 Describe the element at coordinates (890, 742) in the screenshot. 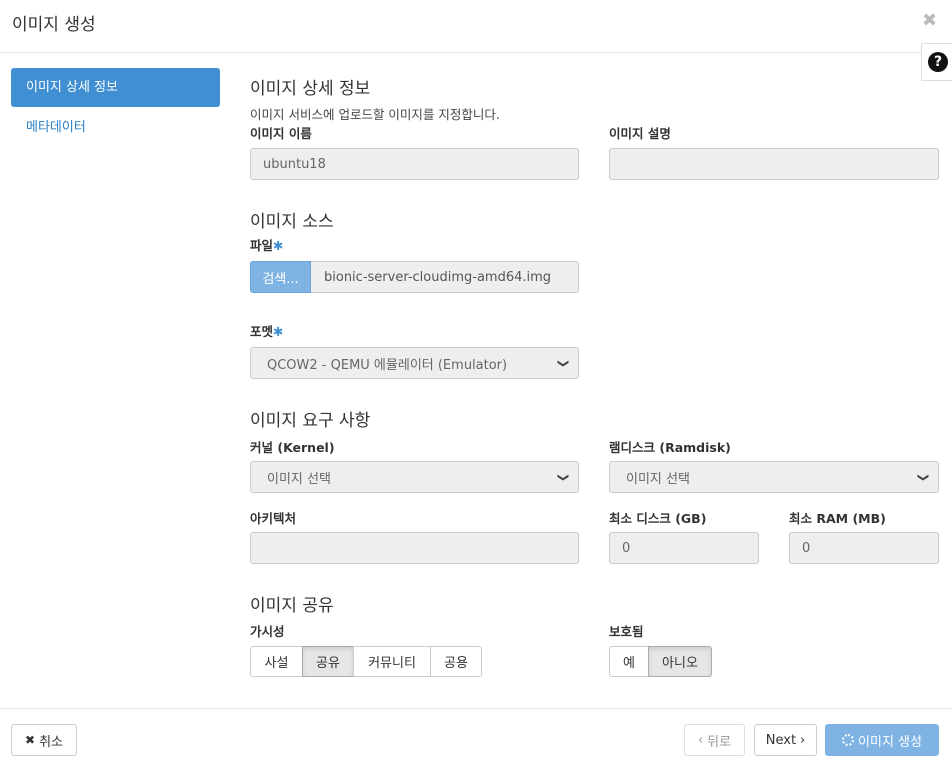

I see `create-image-button-label: 이미지 생성` at that location.